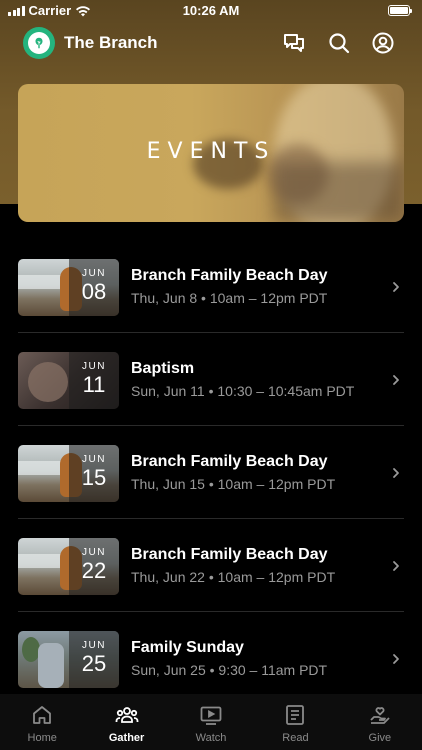 This screenshot has height=750, width=422. Describe the element at coordinates (383, 43) in the screenshot. I see `profile-icon` at that location.